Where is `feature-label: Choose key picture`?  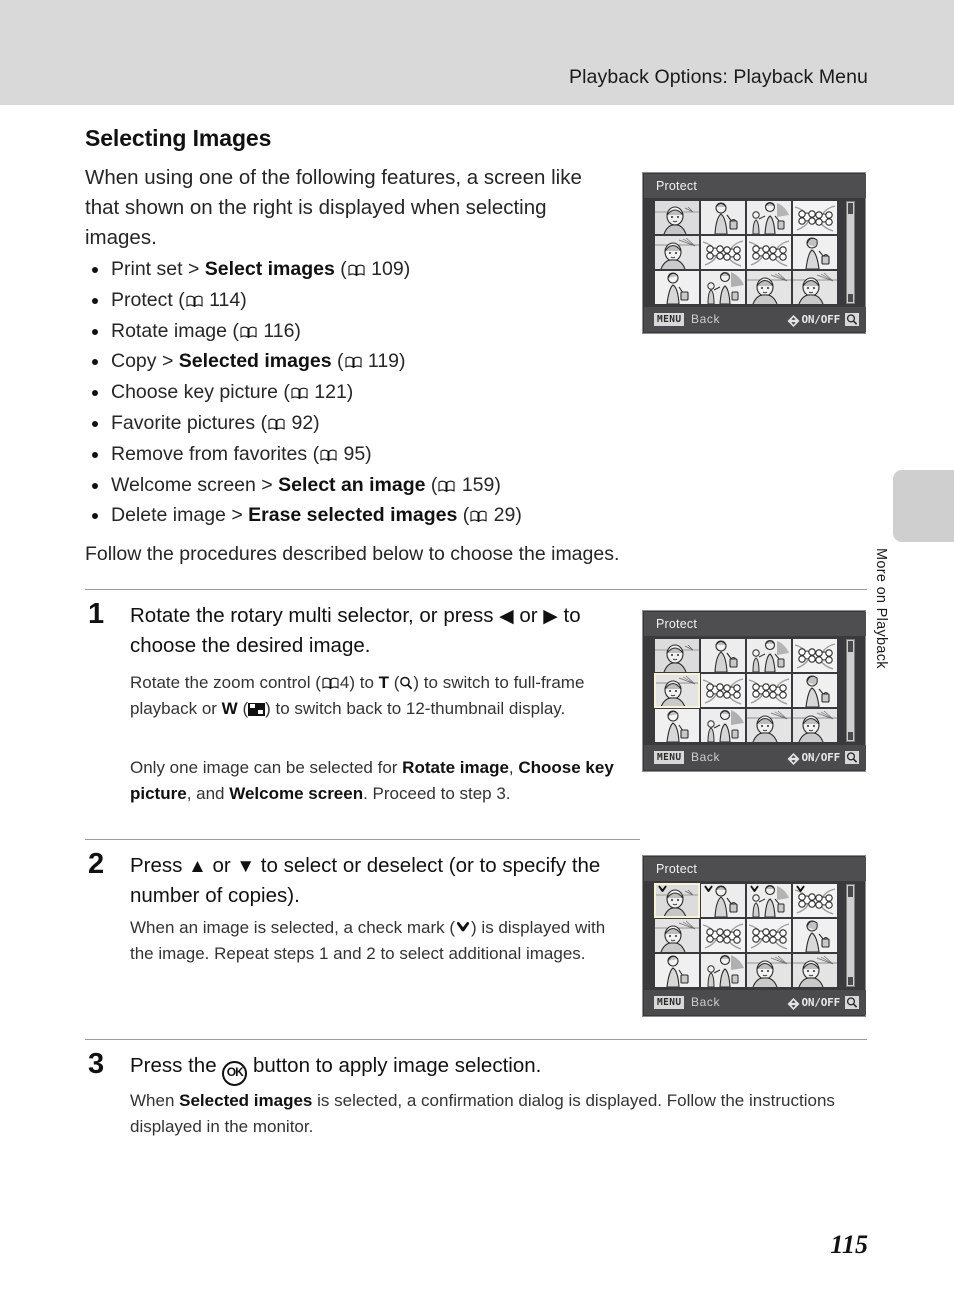 feature-label: Choose key picture is located at coordinates (197, 392).